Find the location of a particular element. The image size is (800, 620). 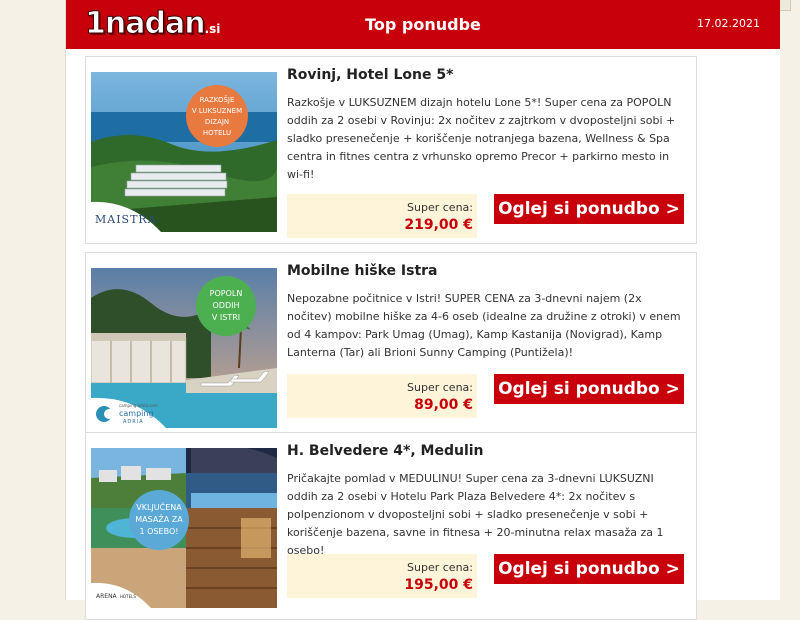

badge-line: MASAŽA ZA is located at coordinates (159, 518).